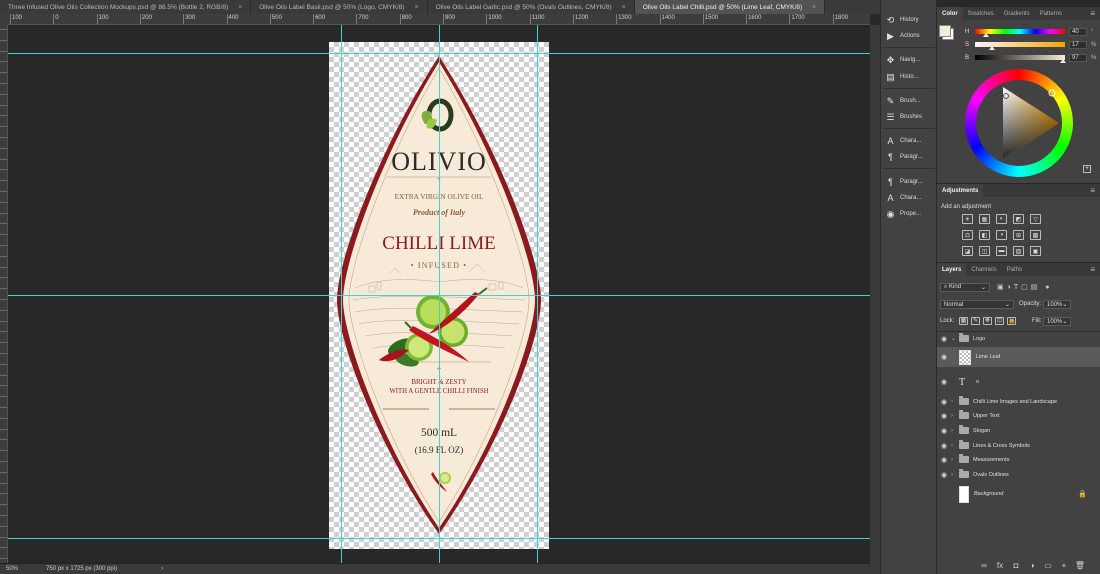 The height and width of the screenshot is (574, 1100). Describe the element at coordinates (977, 304) in the screenshot. I see `blend-mode-select: Normal ⌄` at that location.